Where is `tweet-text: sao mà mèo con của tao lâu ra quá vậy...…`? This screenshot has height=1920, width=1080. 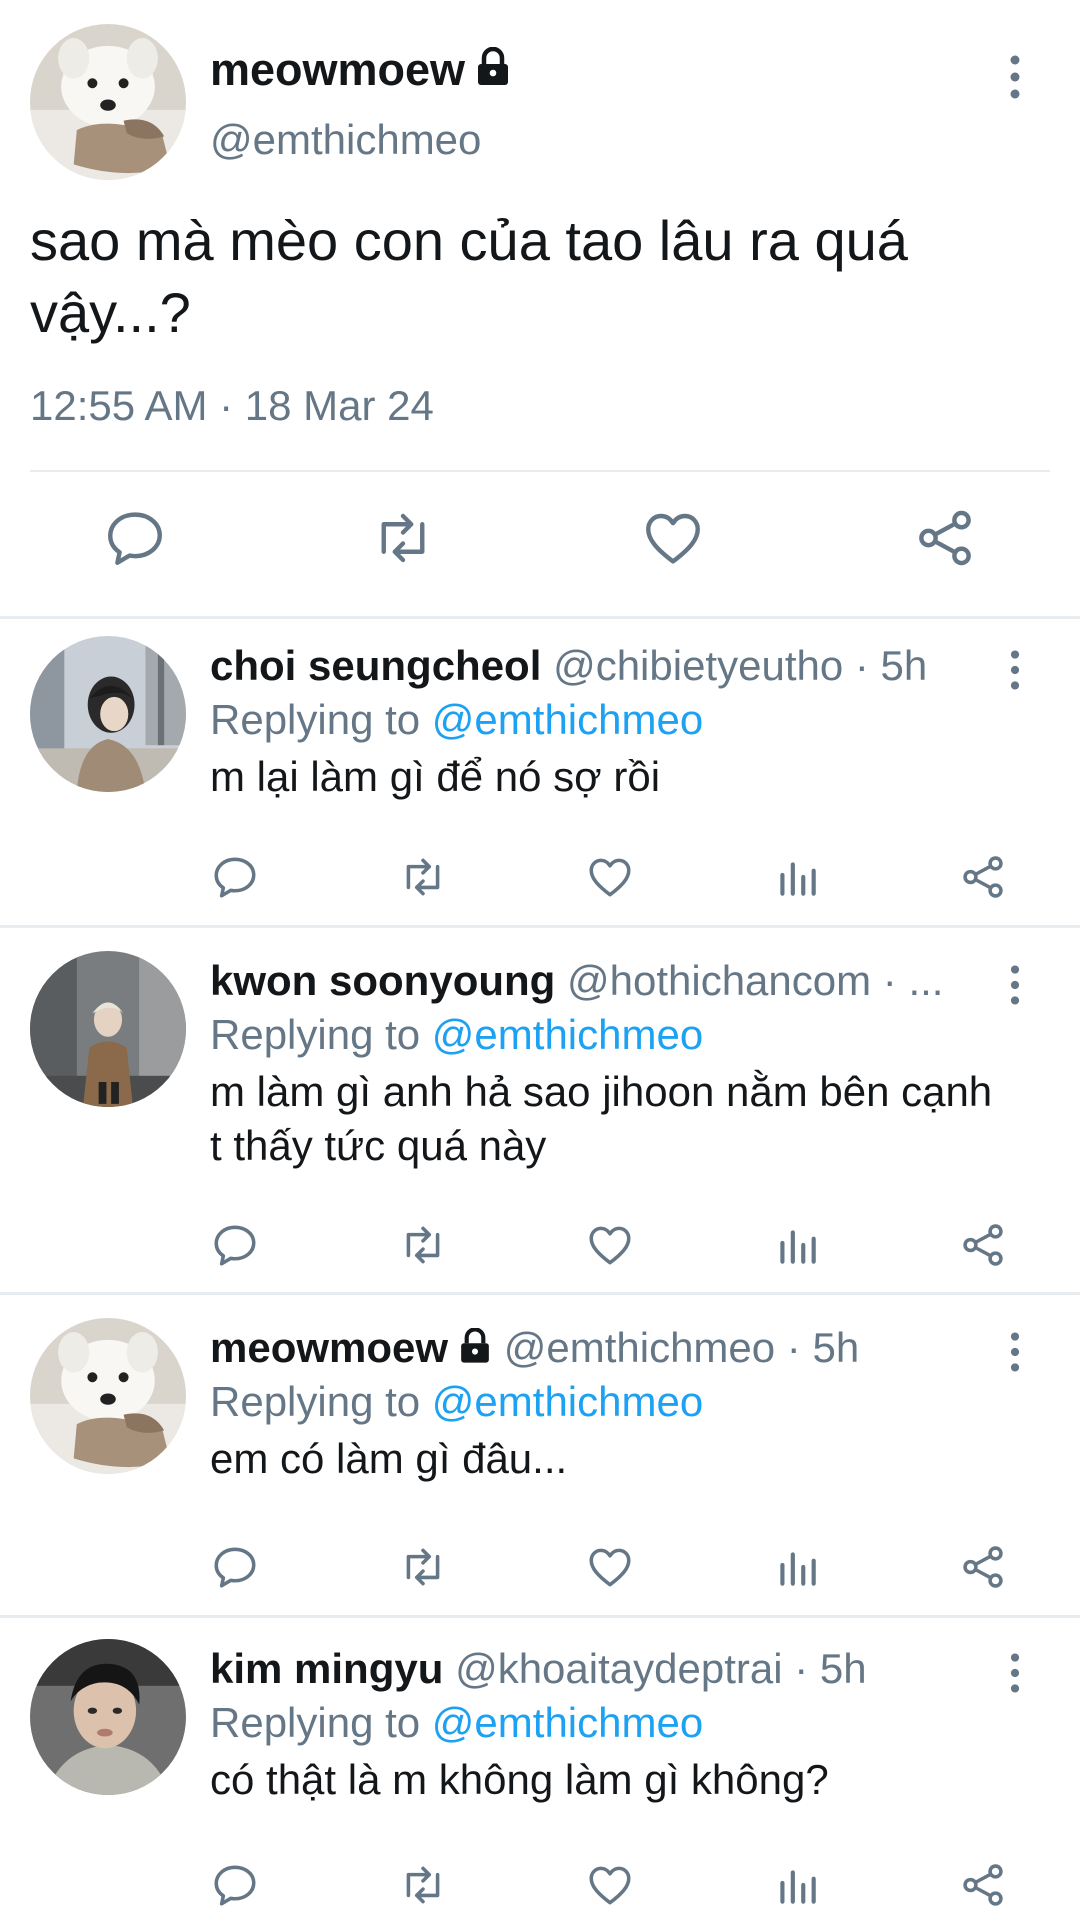 tweet-text: sao mà mèo con của tao lâu ra quá vậy...… is located at coordinates (469, 276).